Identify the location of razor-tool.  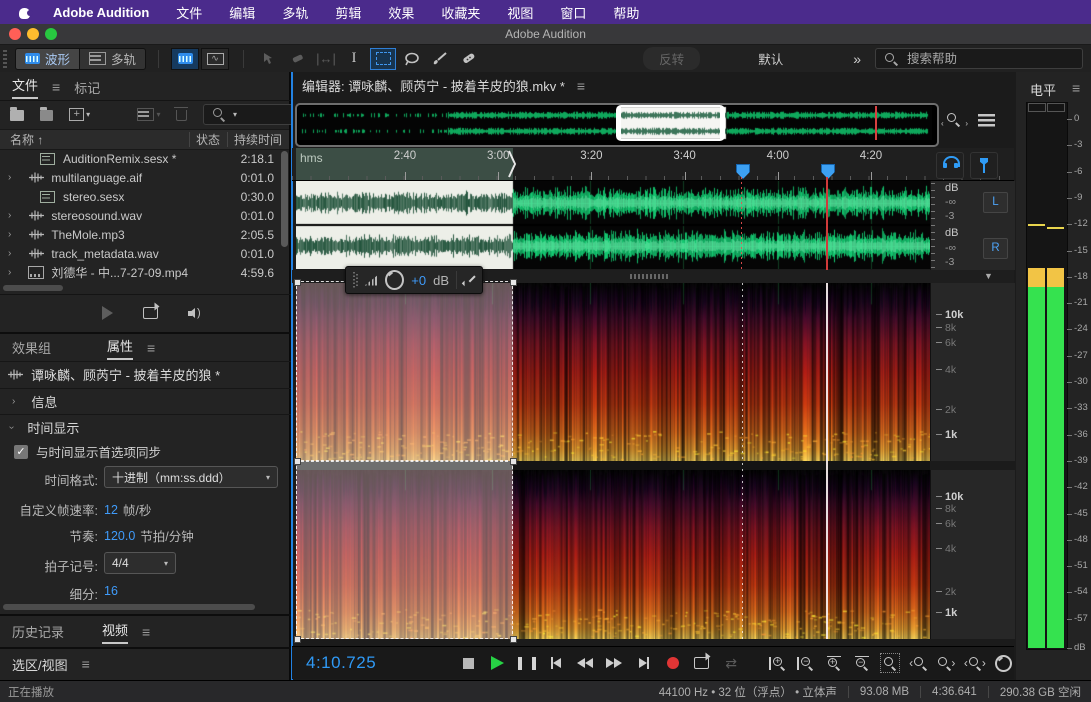
(298, 59).